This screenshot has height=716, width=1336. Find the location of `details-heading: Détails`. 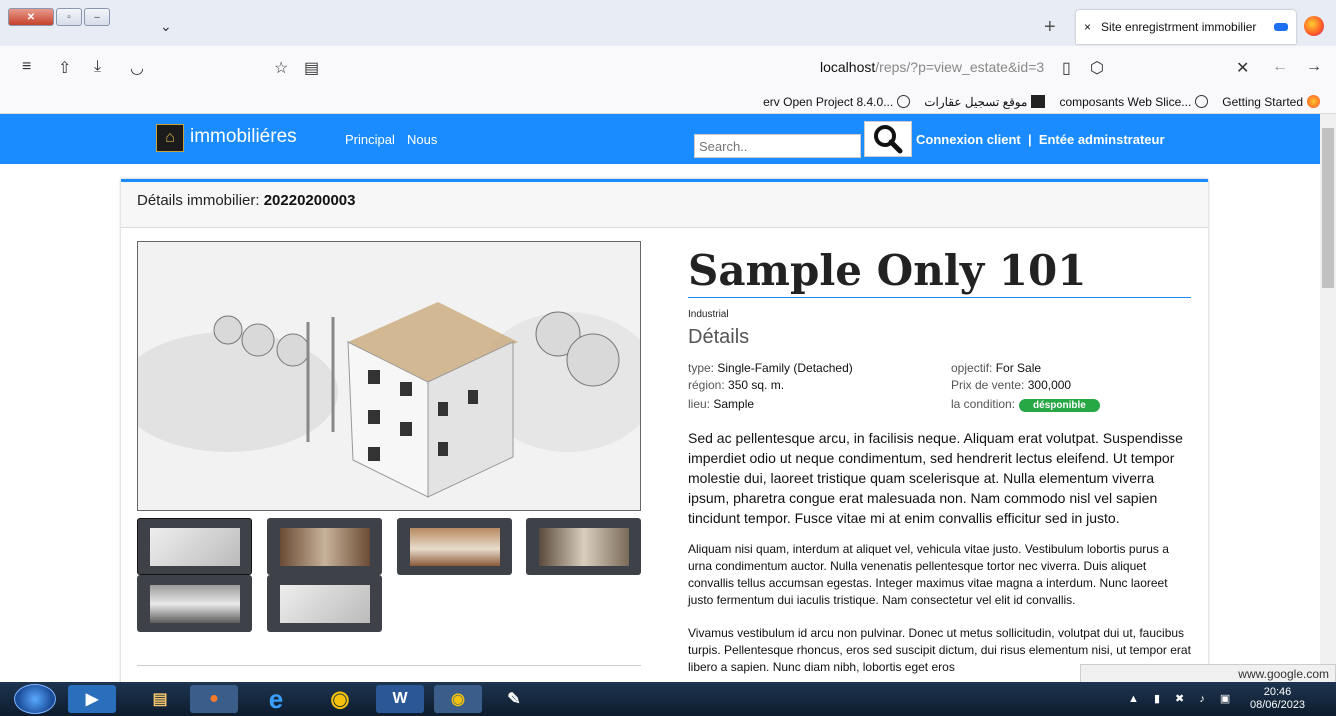

details-heading: Détails is located at coordinates (719, 337).